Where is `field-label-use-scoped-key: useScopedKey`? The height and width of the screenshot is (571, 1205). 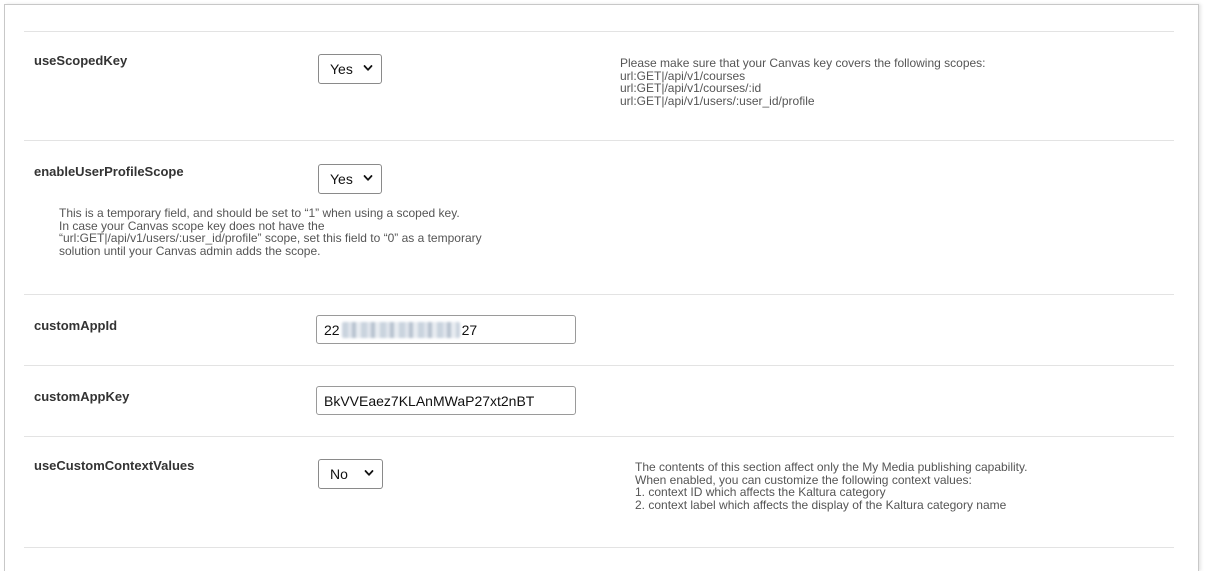
field-label-use-scoped-key: useScopedKey is located at coordinates (81, 60).